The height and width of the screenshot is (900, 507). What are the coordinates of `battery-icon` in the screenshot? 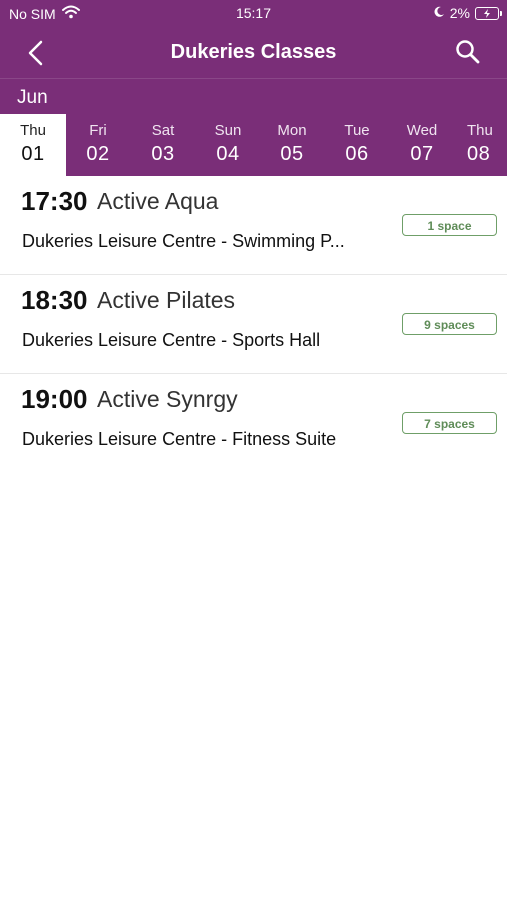 It's located at (488, 13).